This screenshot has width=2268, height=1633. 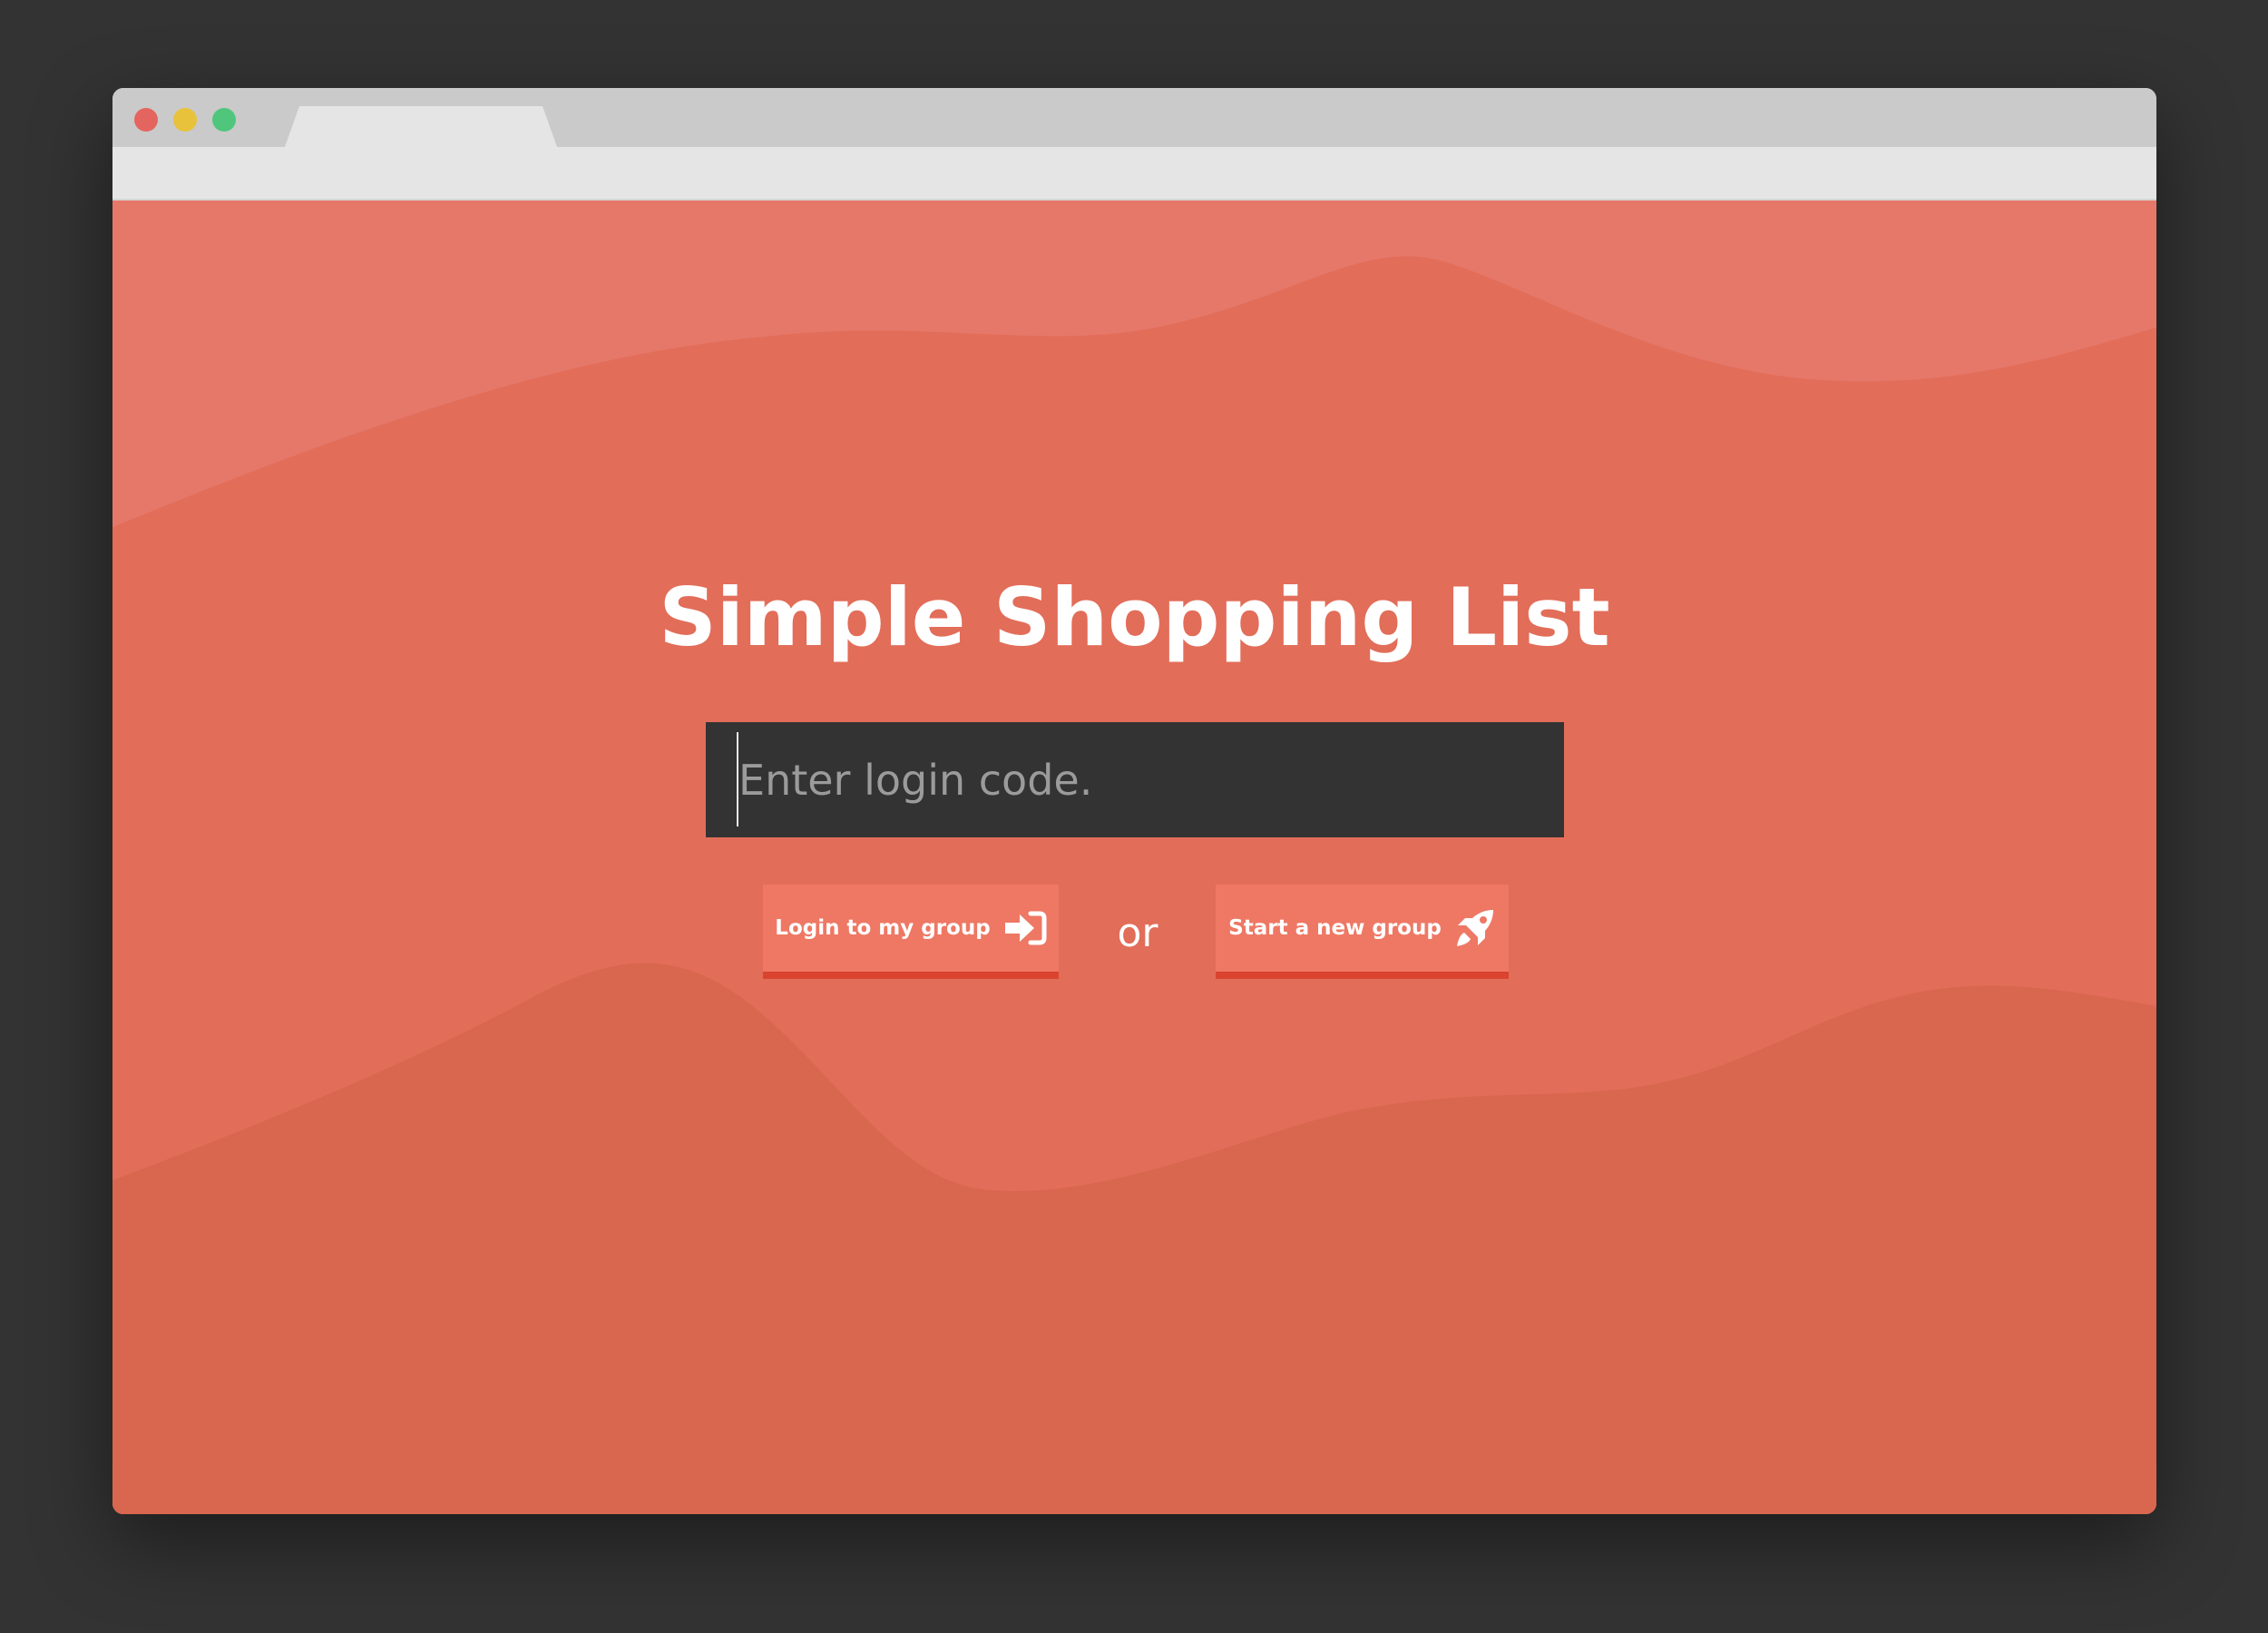 What do you see at coordinates (146, 120) in the screenshot?
I see `close-window-button` at bounding box center [146, 120].